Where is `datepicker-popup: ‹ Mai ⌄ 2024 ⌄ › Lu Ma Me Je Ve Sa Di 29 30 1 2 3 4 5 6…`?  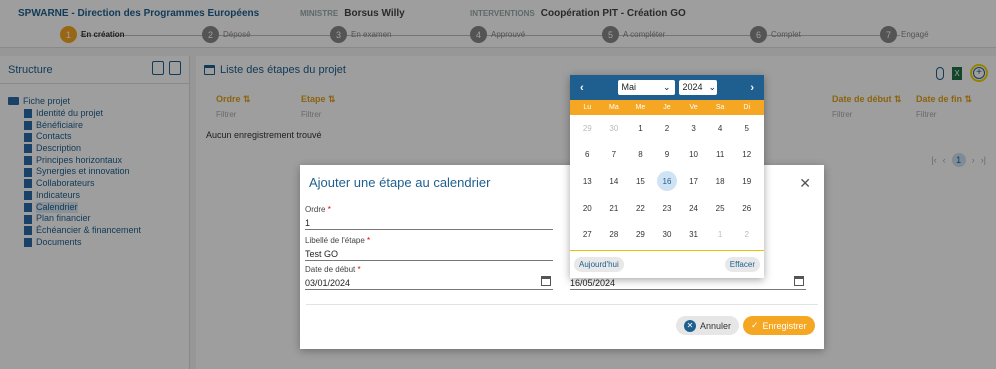
datepicker-popup: ‹ Mai ⌄ 2024 ⌄ › Lu Ma Me Je Ve Sa Di 29 30 1 2 3 4 5 6… is located at coordinates (667, 176).